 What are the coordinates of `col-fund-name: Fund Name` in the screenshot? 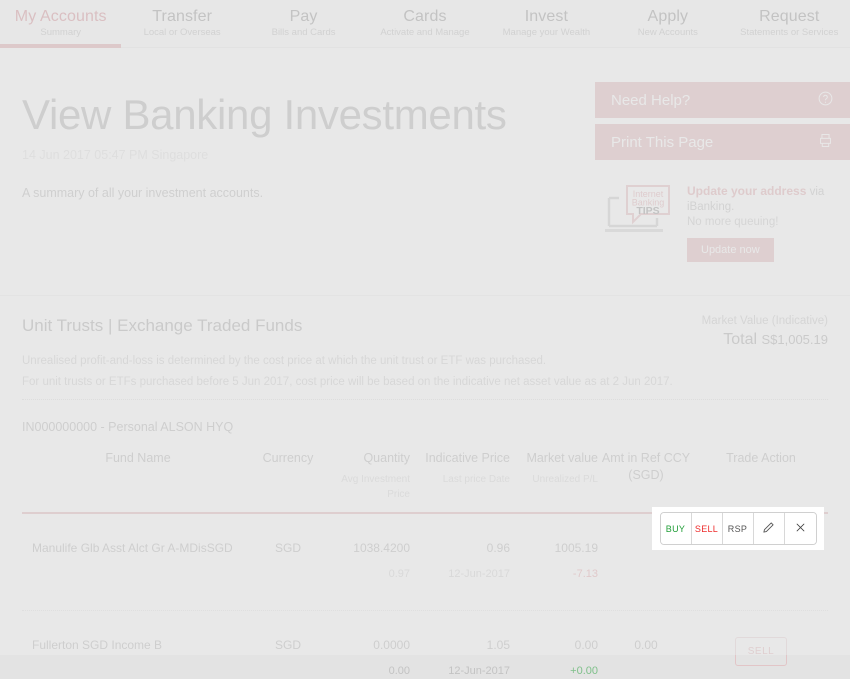 It's located at (138, 458).